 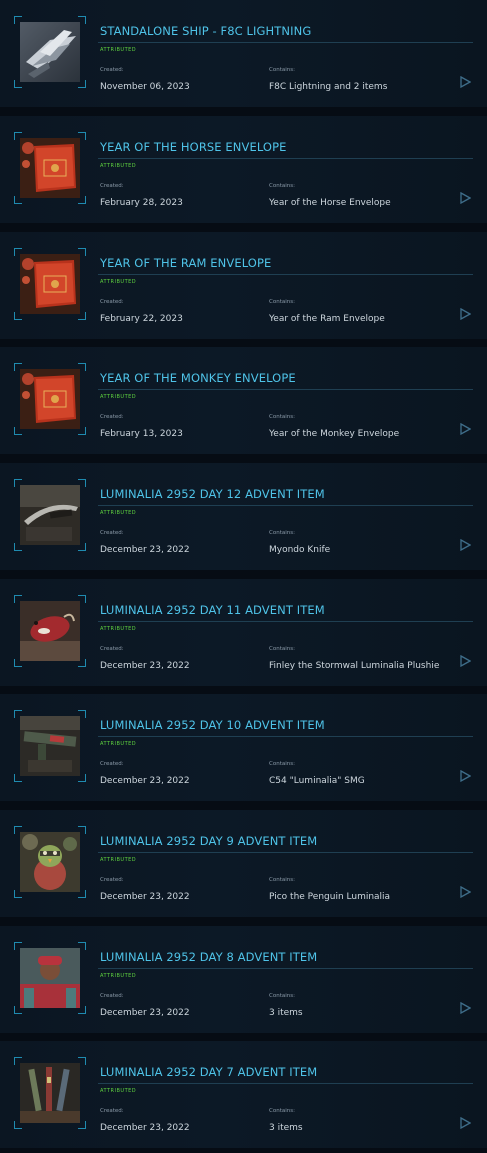 I want to click on contains-value: C54 "Luminalia" SMG, so click(x=317, y=781).